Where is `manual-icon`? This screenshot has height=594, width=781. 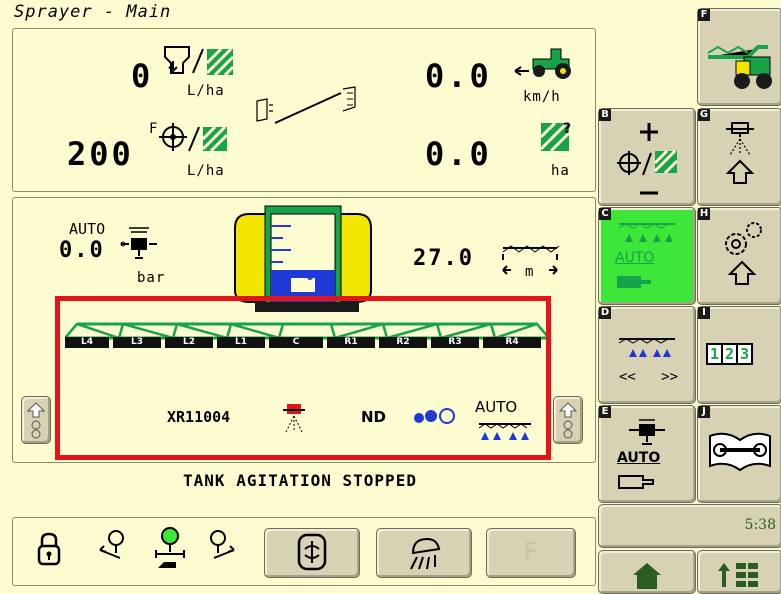 manual-icon is located at coordinates (740, 452).